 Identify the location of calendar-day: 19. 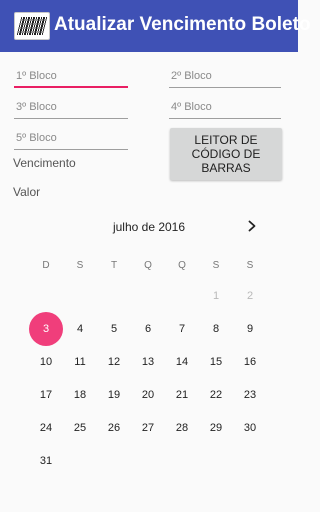
(114, 395).